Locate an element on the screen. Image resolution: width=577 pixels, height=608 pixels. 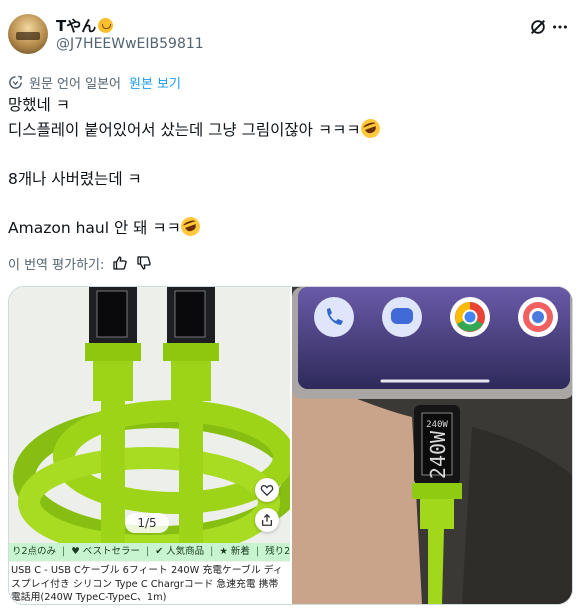
thumbs-up-icon is located at coordinates (120, 263).